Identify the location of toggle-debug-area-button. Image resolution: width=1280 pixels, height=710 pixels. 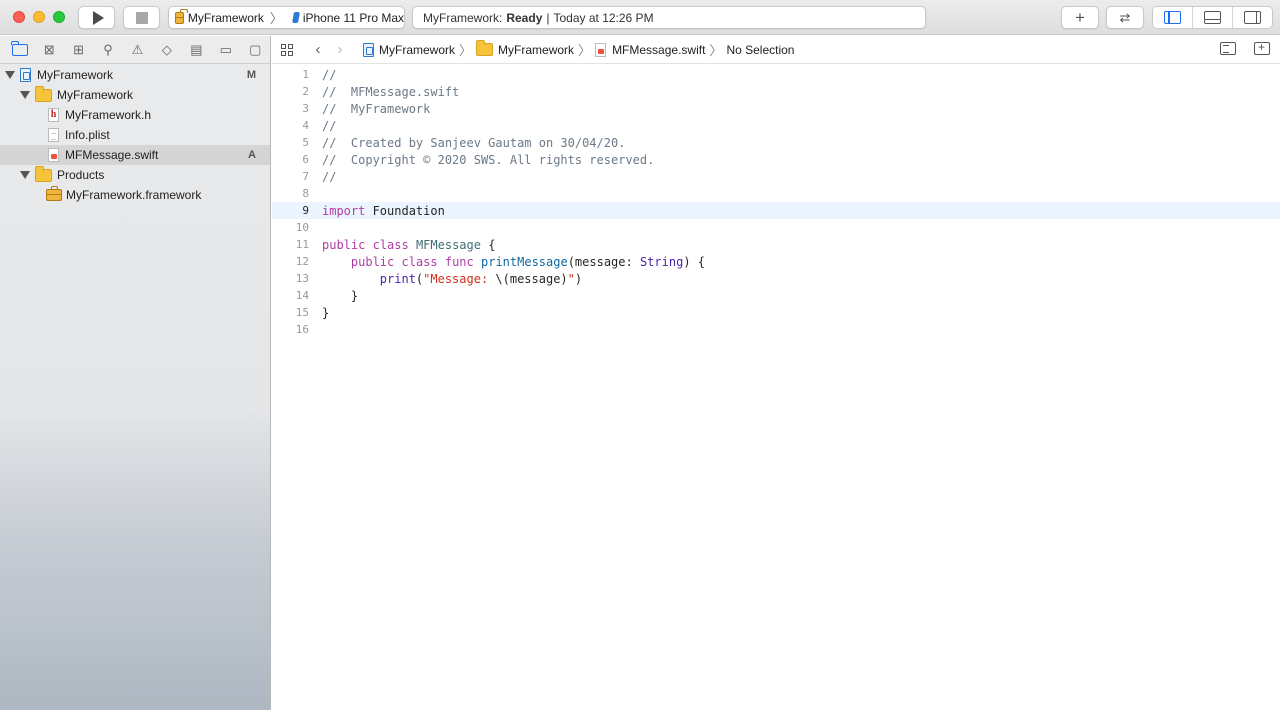
(1213, 17).